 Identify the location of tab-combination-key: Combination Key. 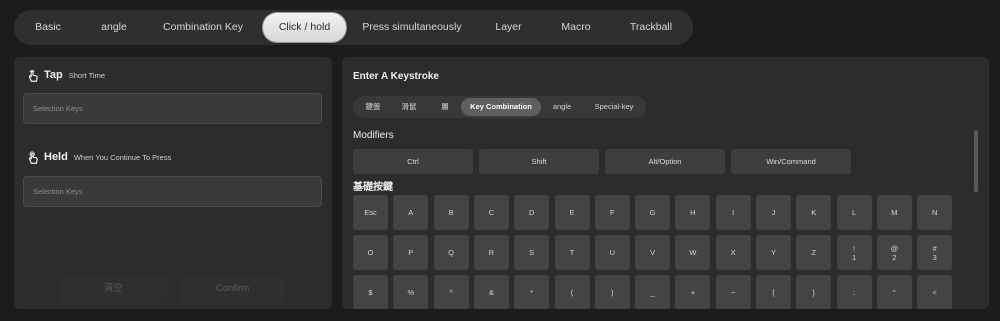
(203, 27).